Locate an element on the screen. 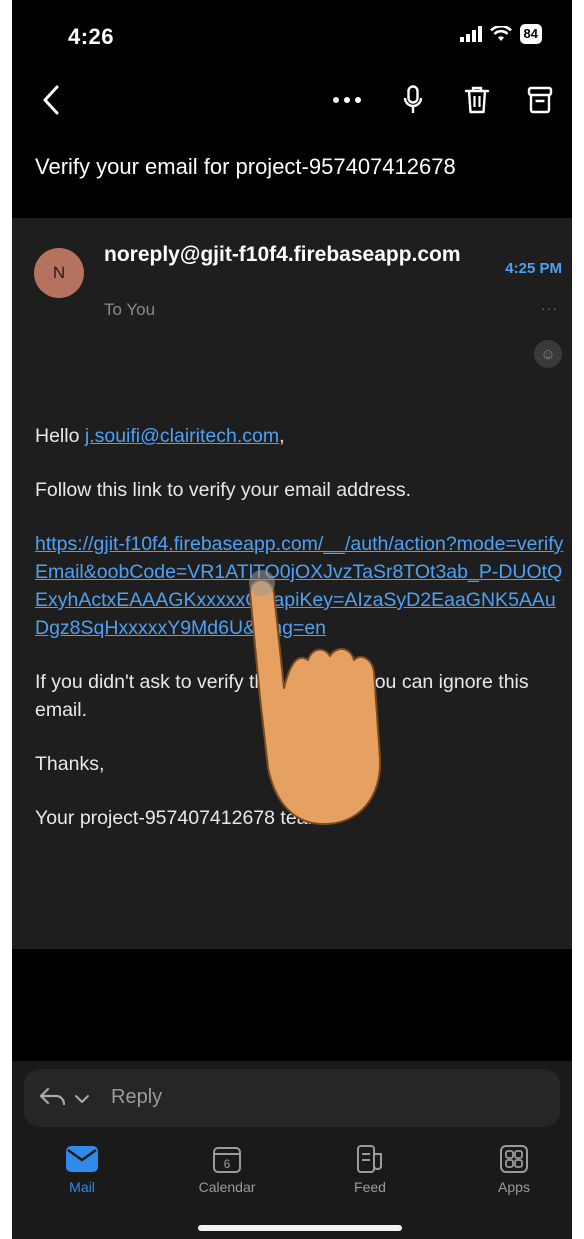 The width and height of the screenshot is (584, 1239). status-icons: 84 is located at coordinates (500, 34).